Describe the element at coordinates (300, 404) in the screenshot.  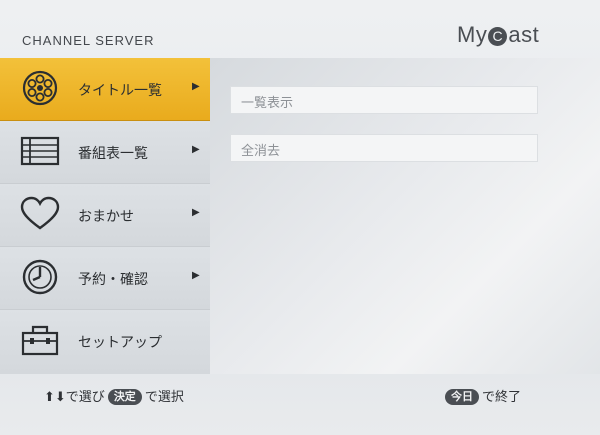
I see `footer-hint-bar: ⬆⬇で選び 決定 で選択 今日 で終了` at that location.